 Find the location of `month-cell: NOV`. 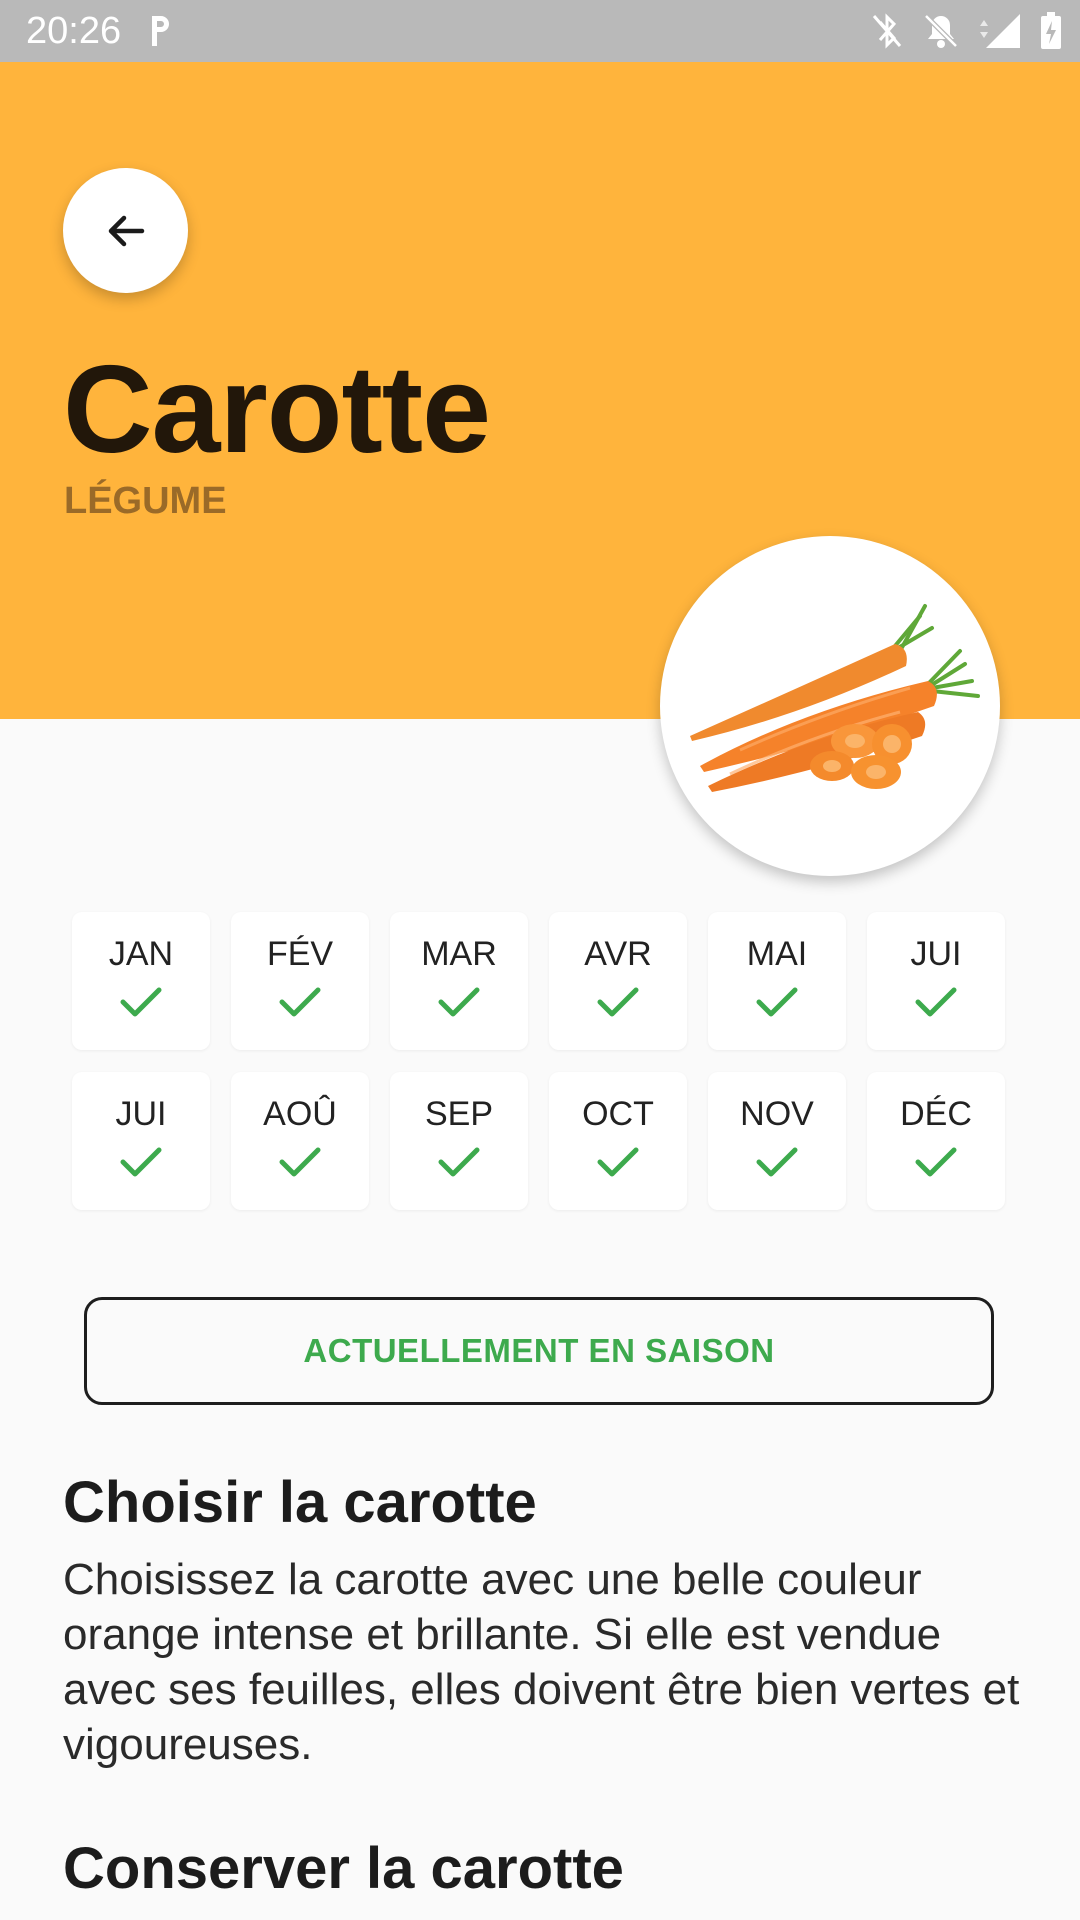

month-cell: NOV is located at coordinates (777, 1141).